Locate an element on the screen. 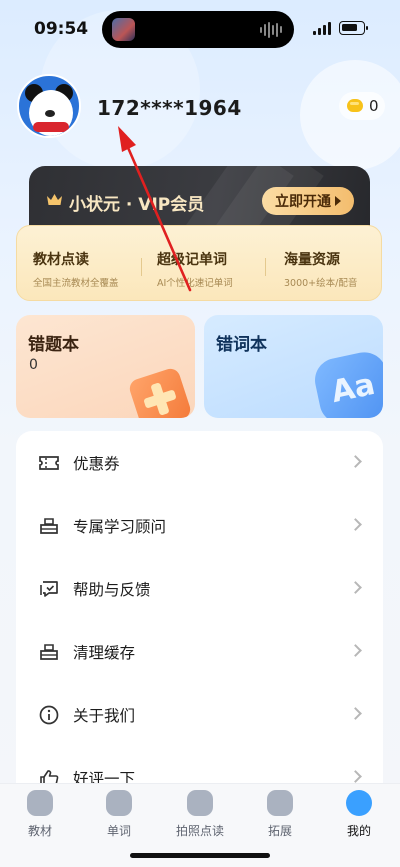  tab-label: 我的 is located at coordinates (358, 831).